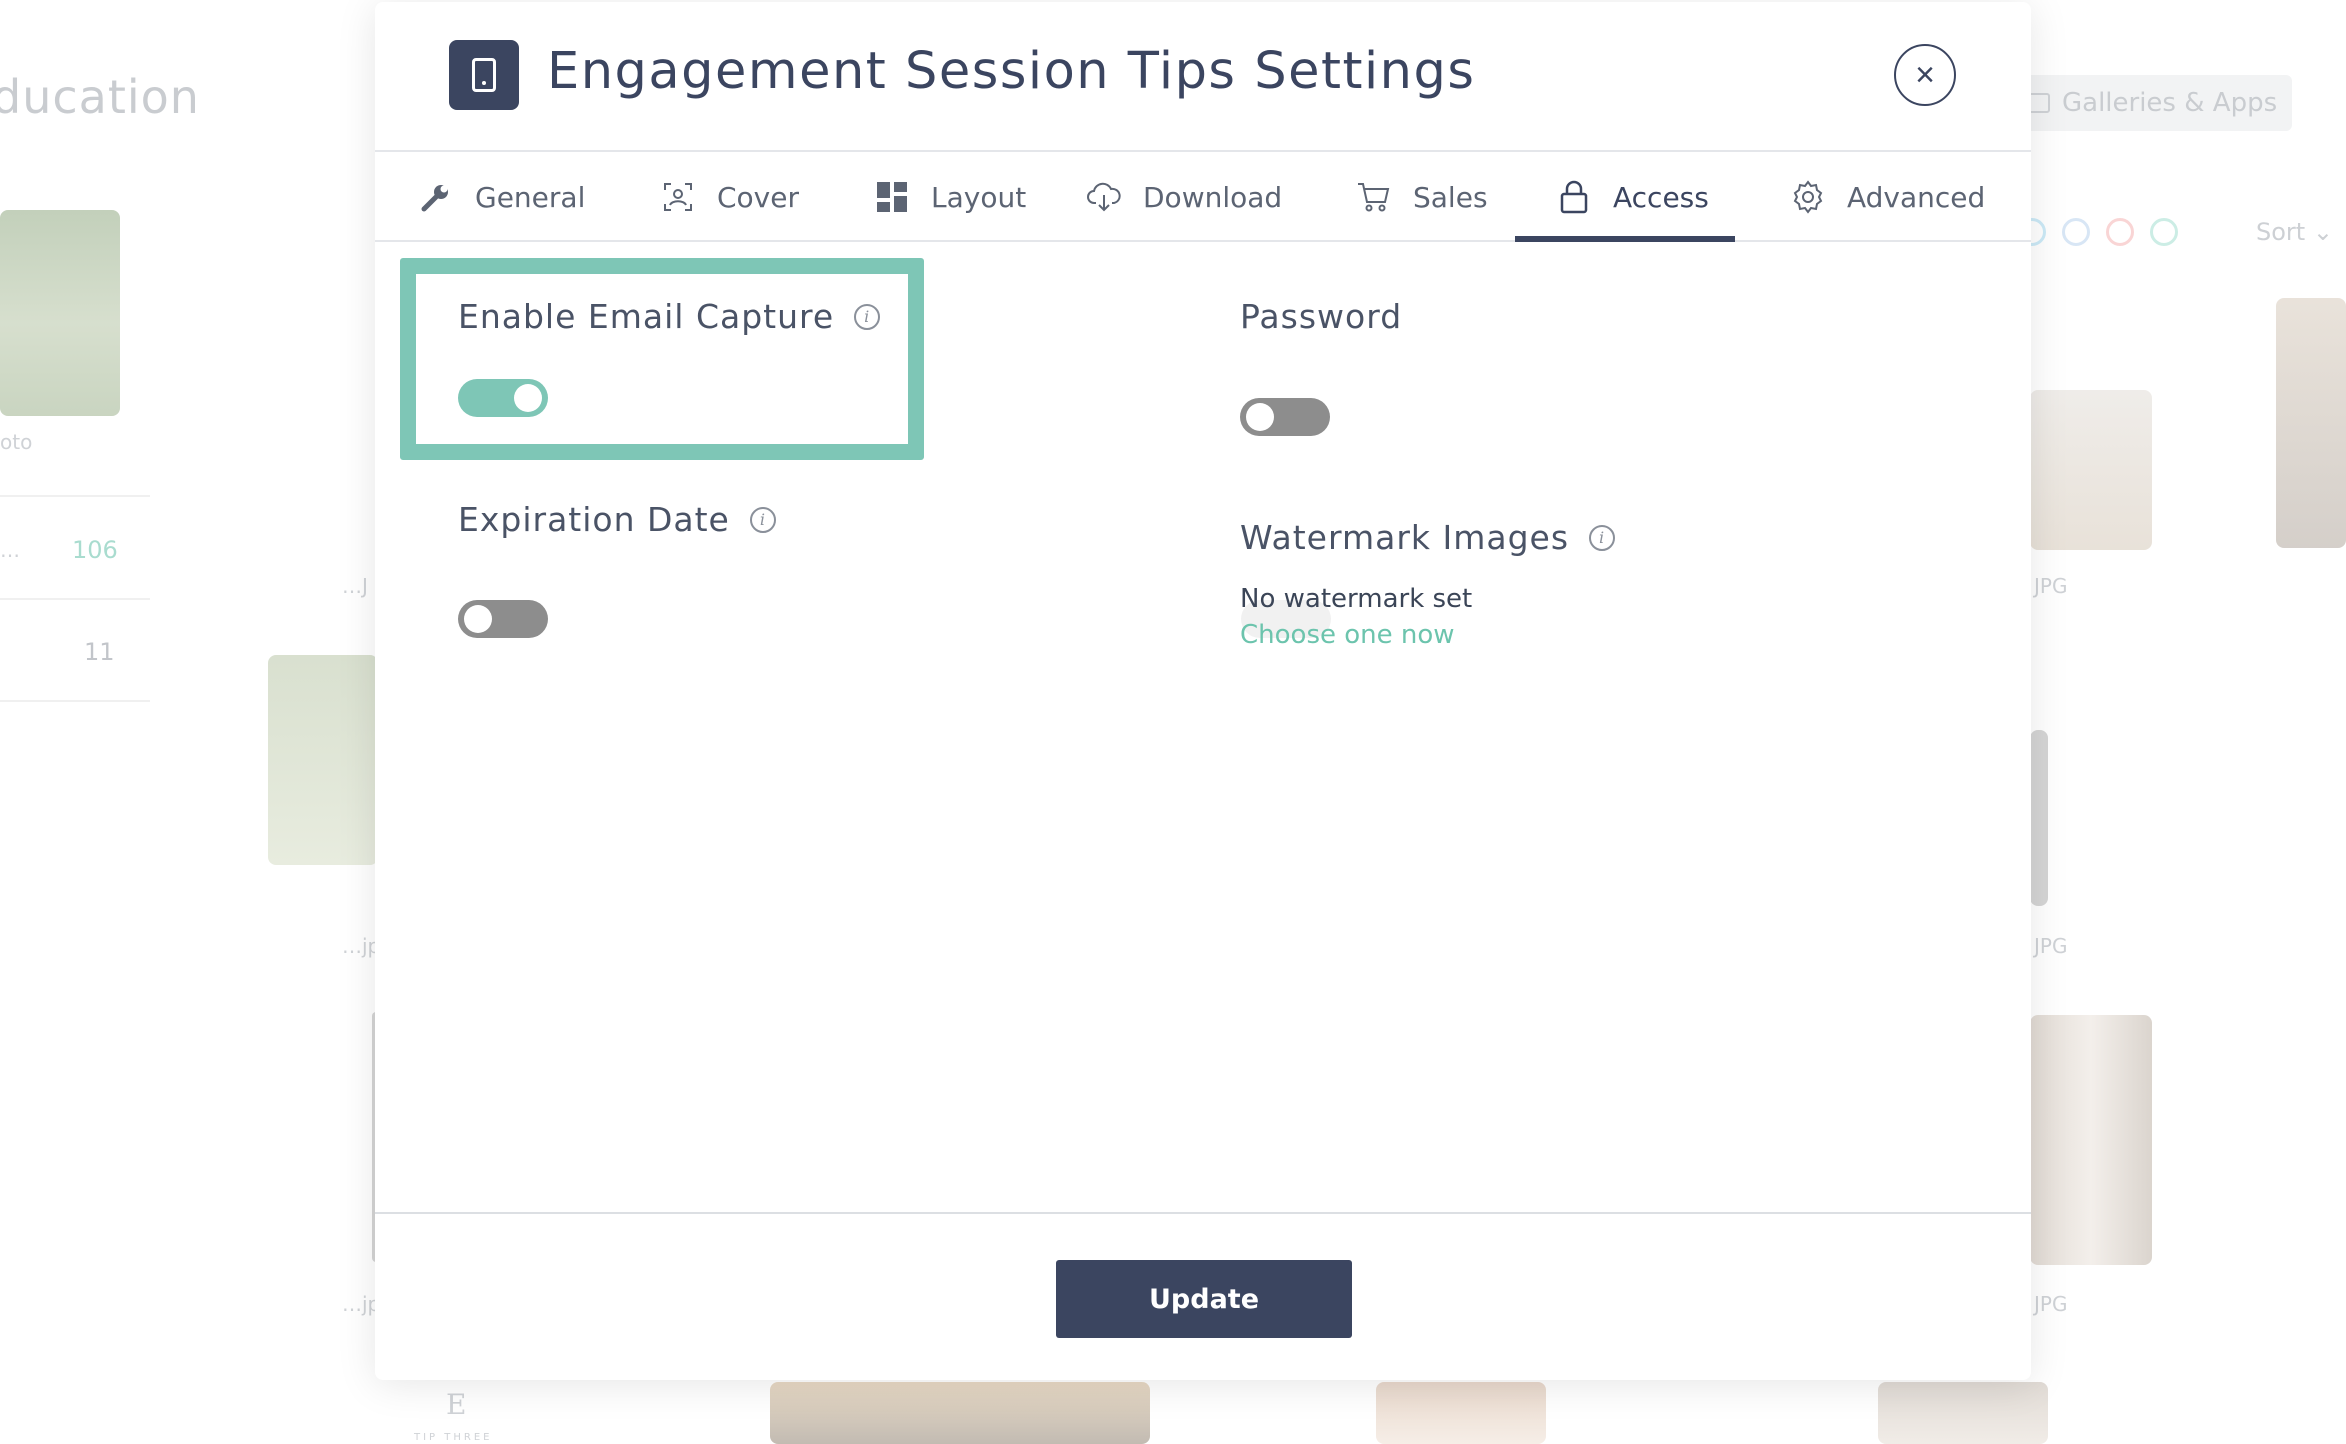  I want to click on background-sort-label: Sort ⌄, so click(2294, 232).